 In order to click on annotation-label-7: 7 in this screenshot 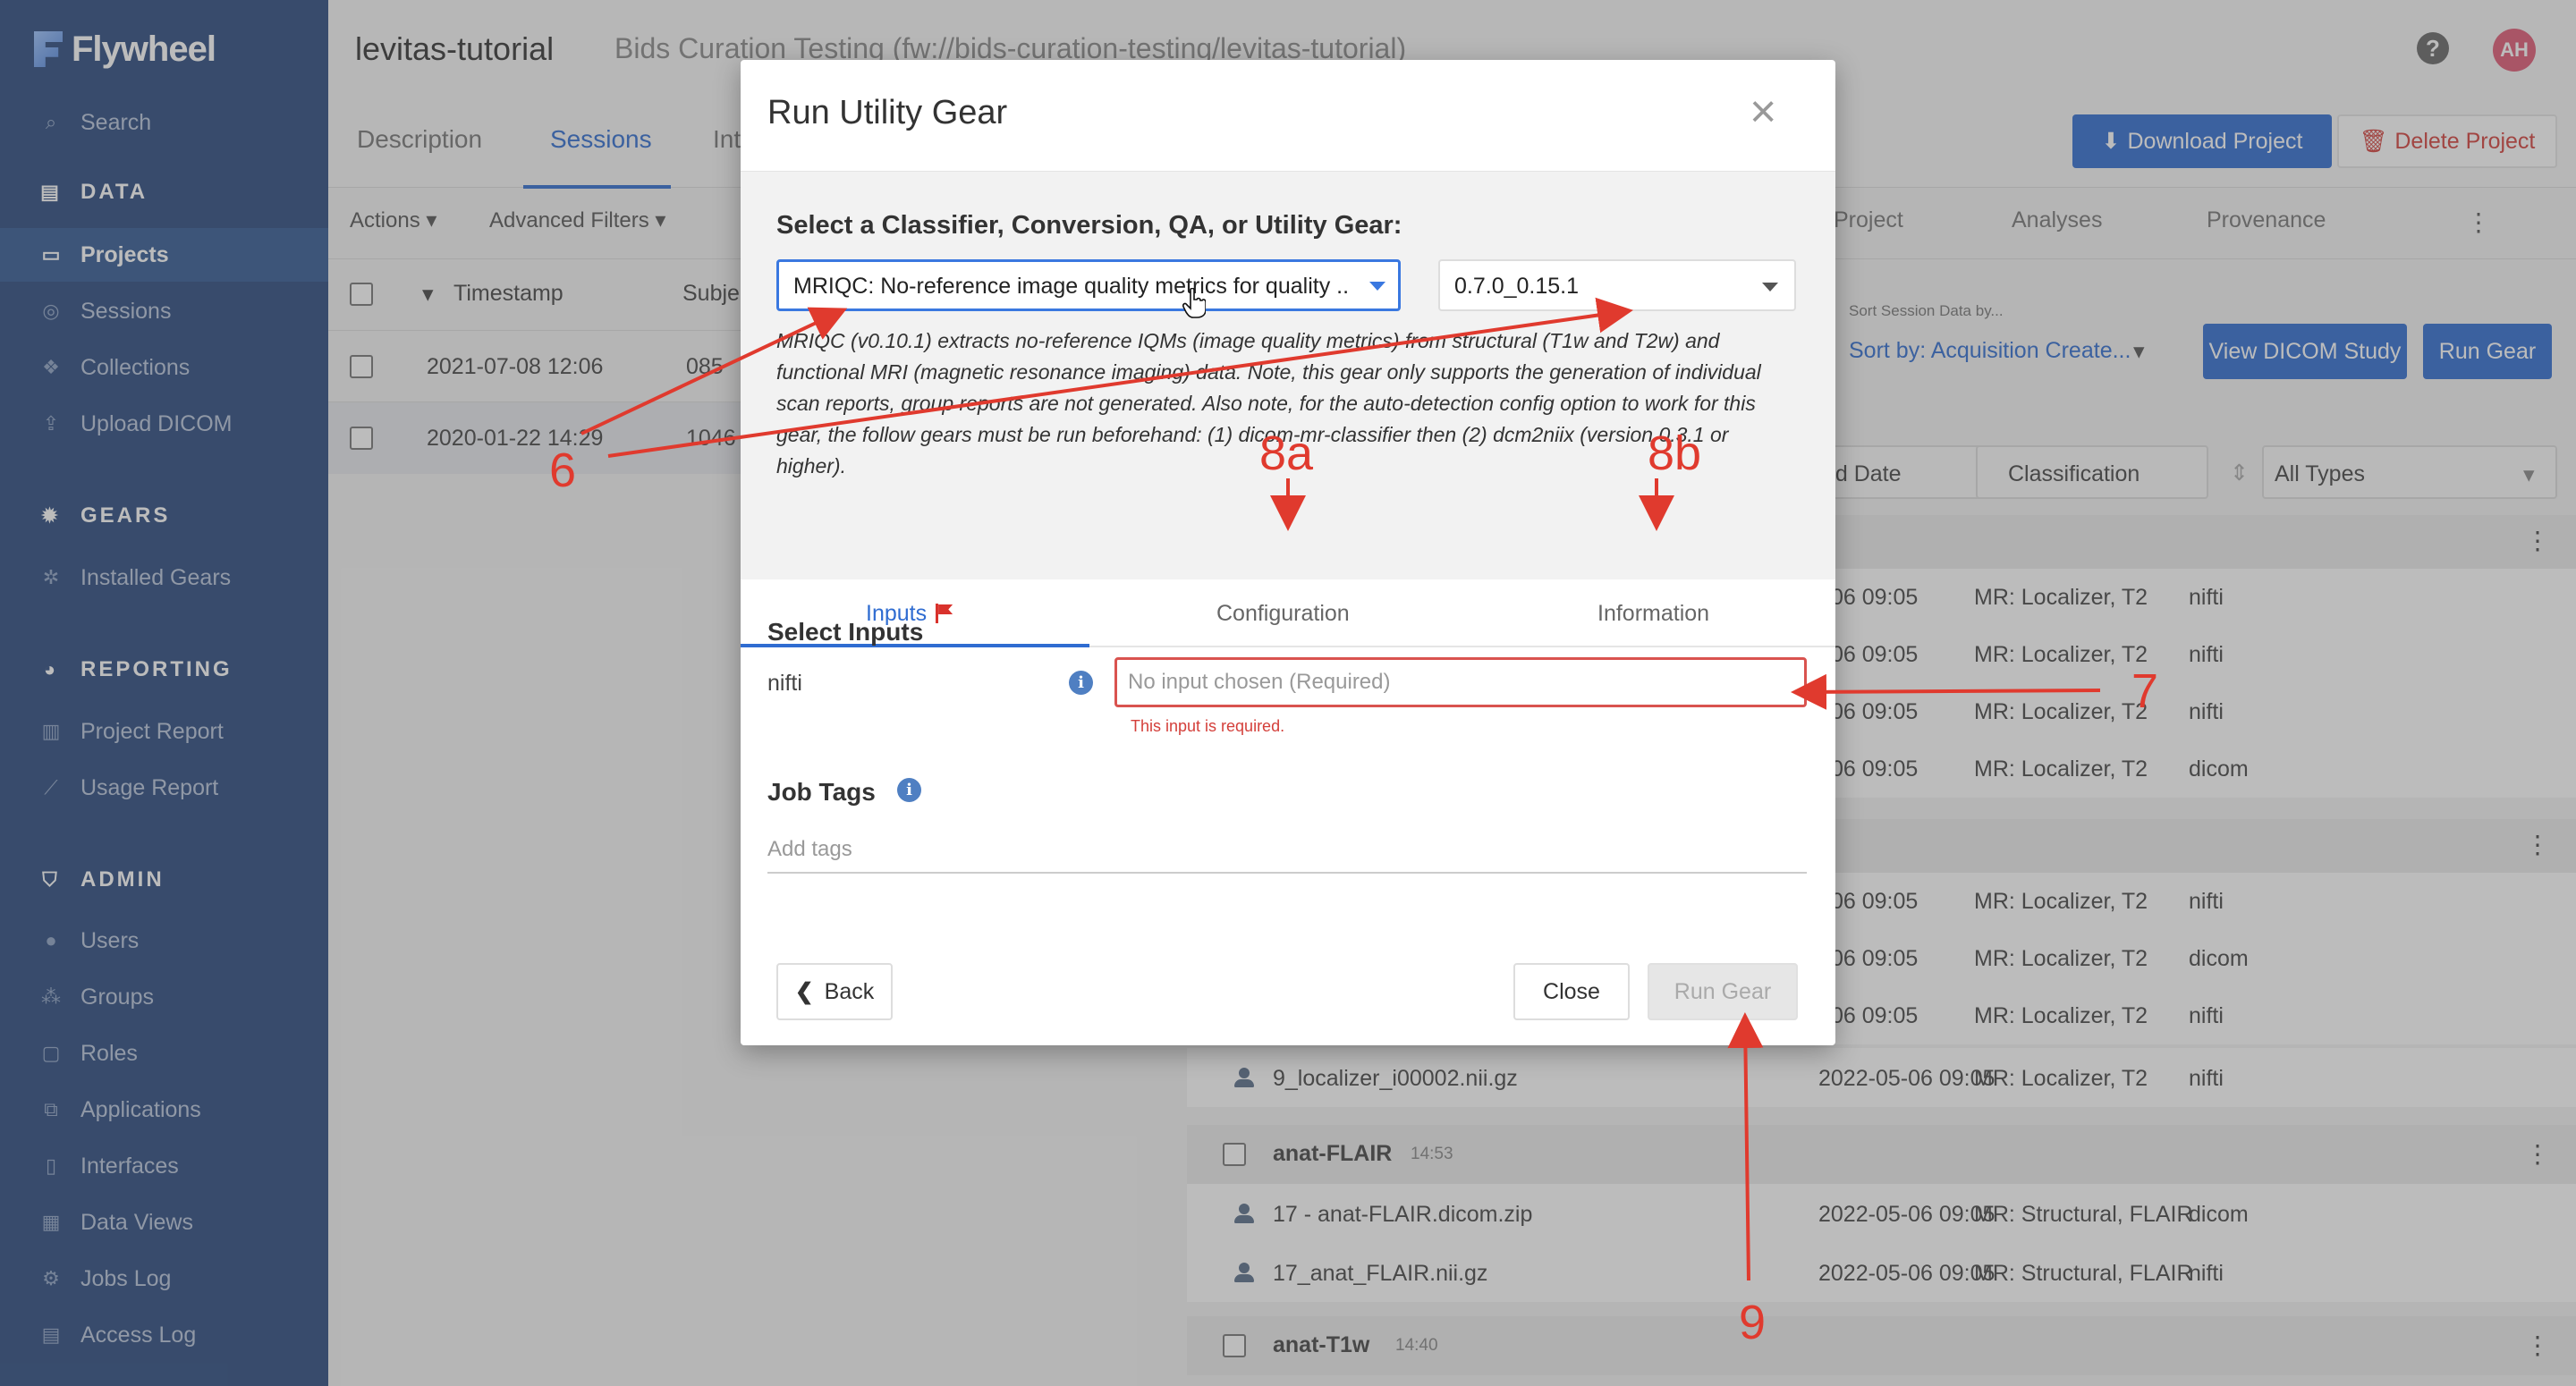, I will do `click(2145, 691)`.